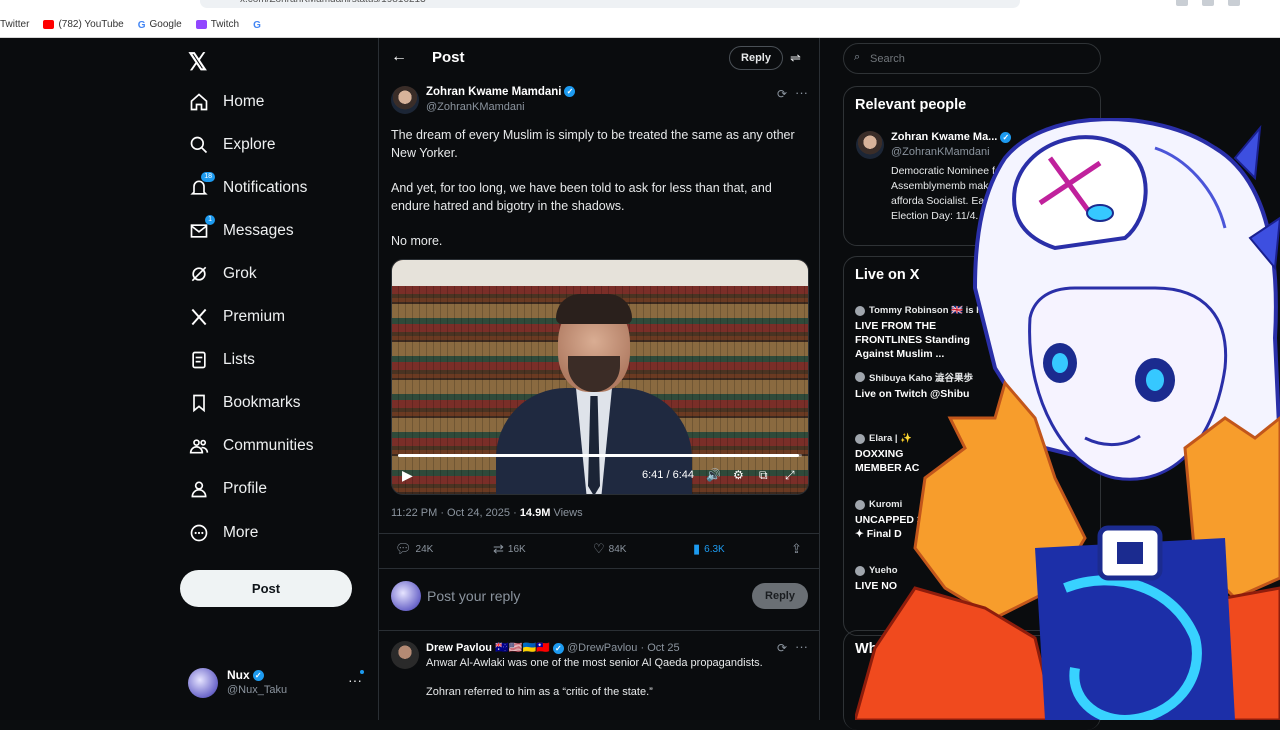  What do you see at coordinates (600, 476) in the screenshot?
I see `video-controls: ▶ 6:41 / 6:44 🔊 ⚙ ⧉ ⤢` at bounding box center [600, 476].